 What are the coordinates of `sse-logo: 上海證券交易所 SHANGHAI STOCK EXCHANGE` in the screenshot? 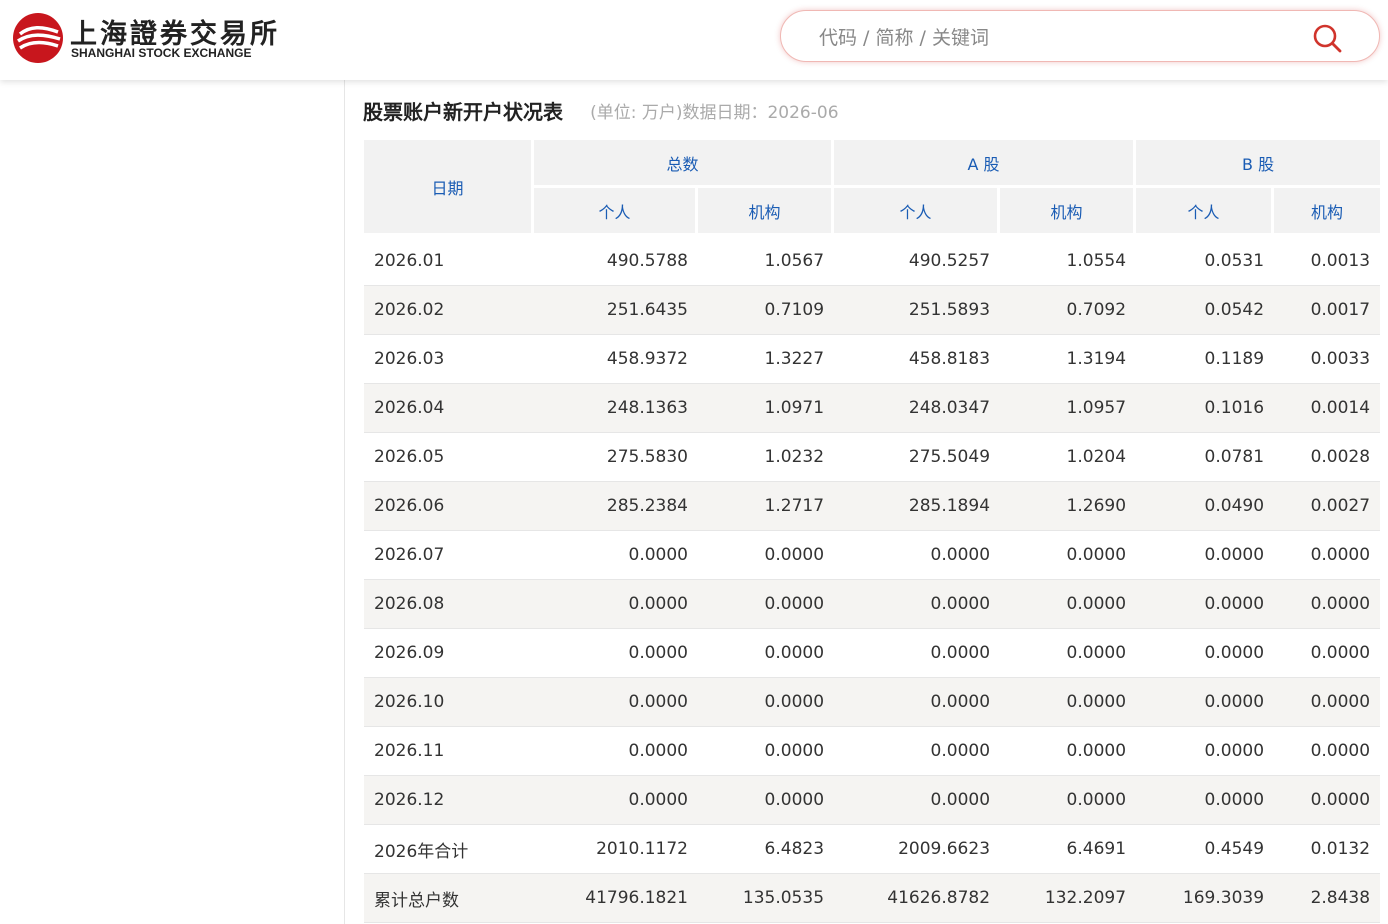 It's located at (144, 38).